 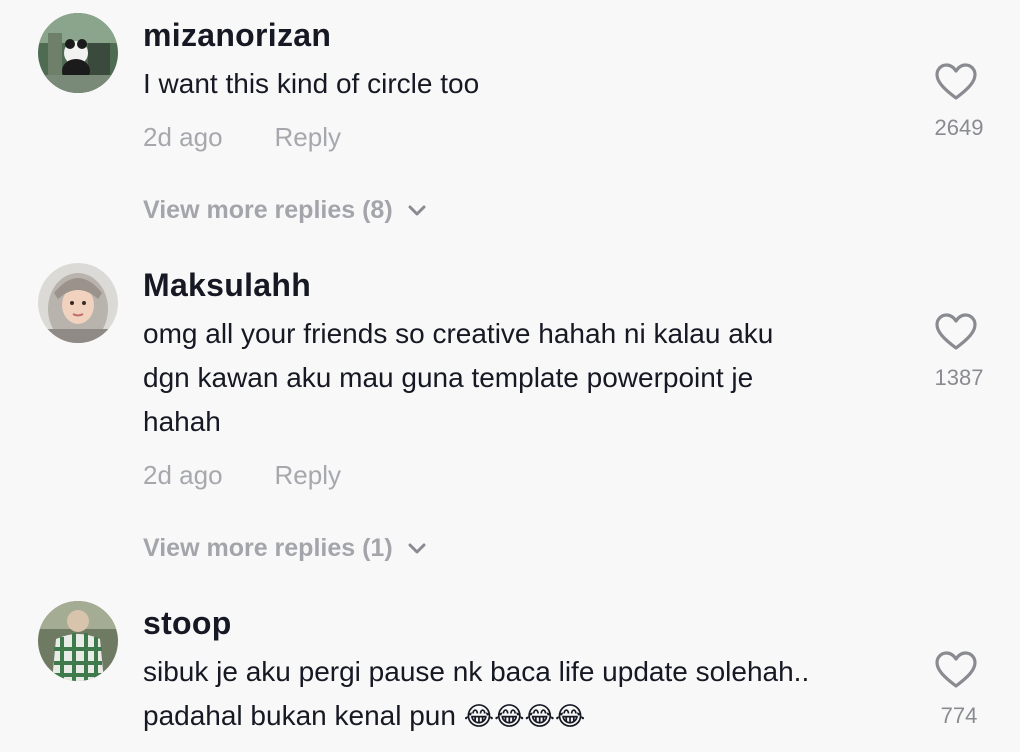 I want to click on panda-photo-avatar-icon, so click(x=78, y=53).